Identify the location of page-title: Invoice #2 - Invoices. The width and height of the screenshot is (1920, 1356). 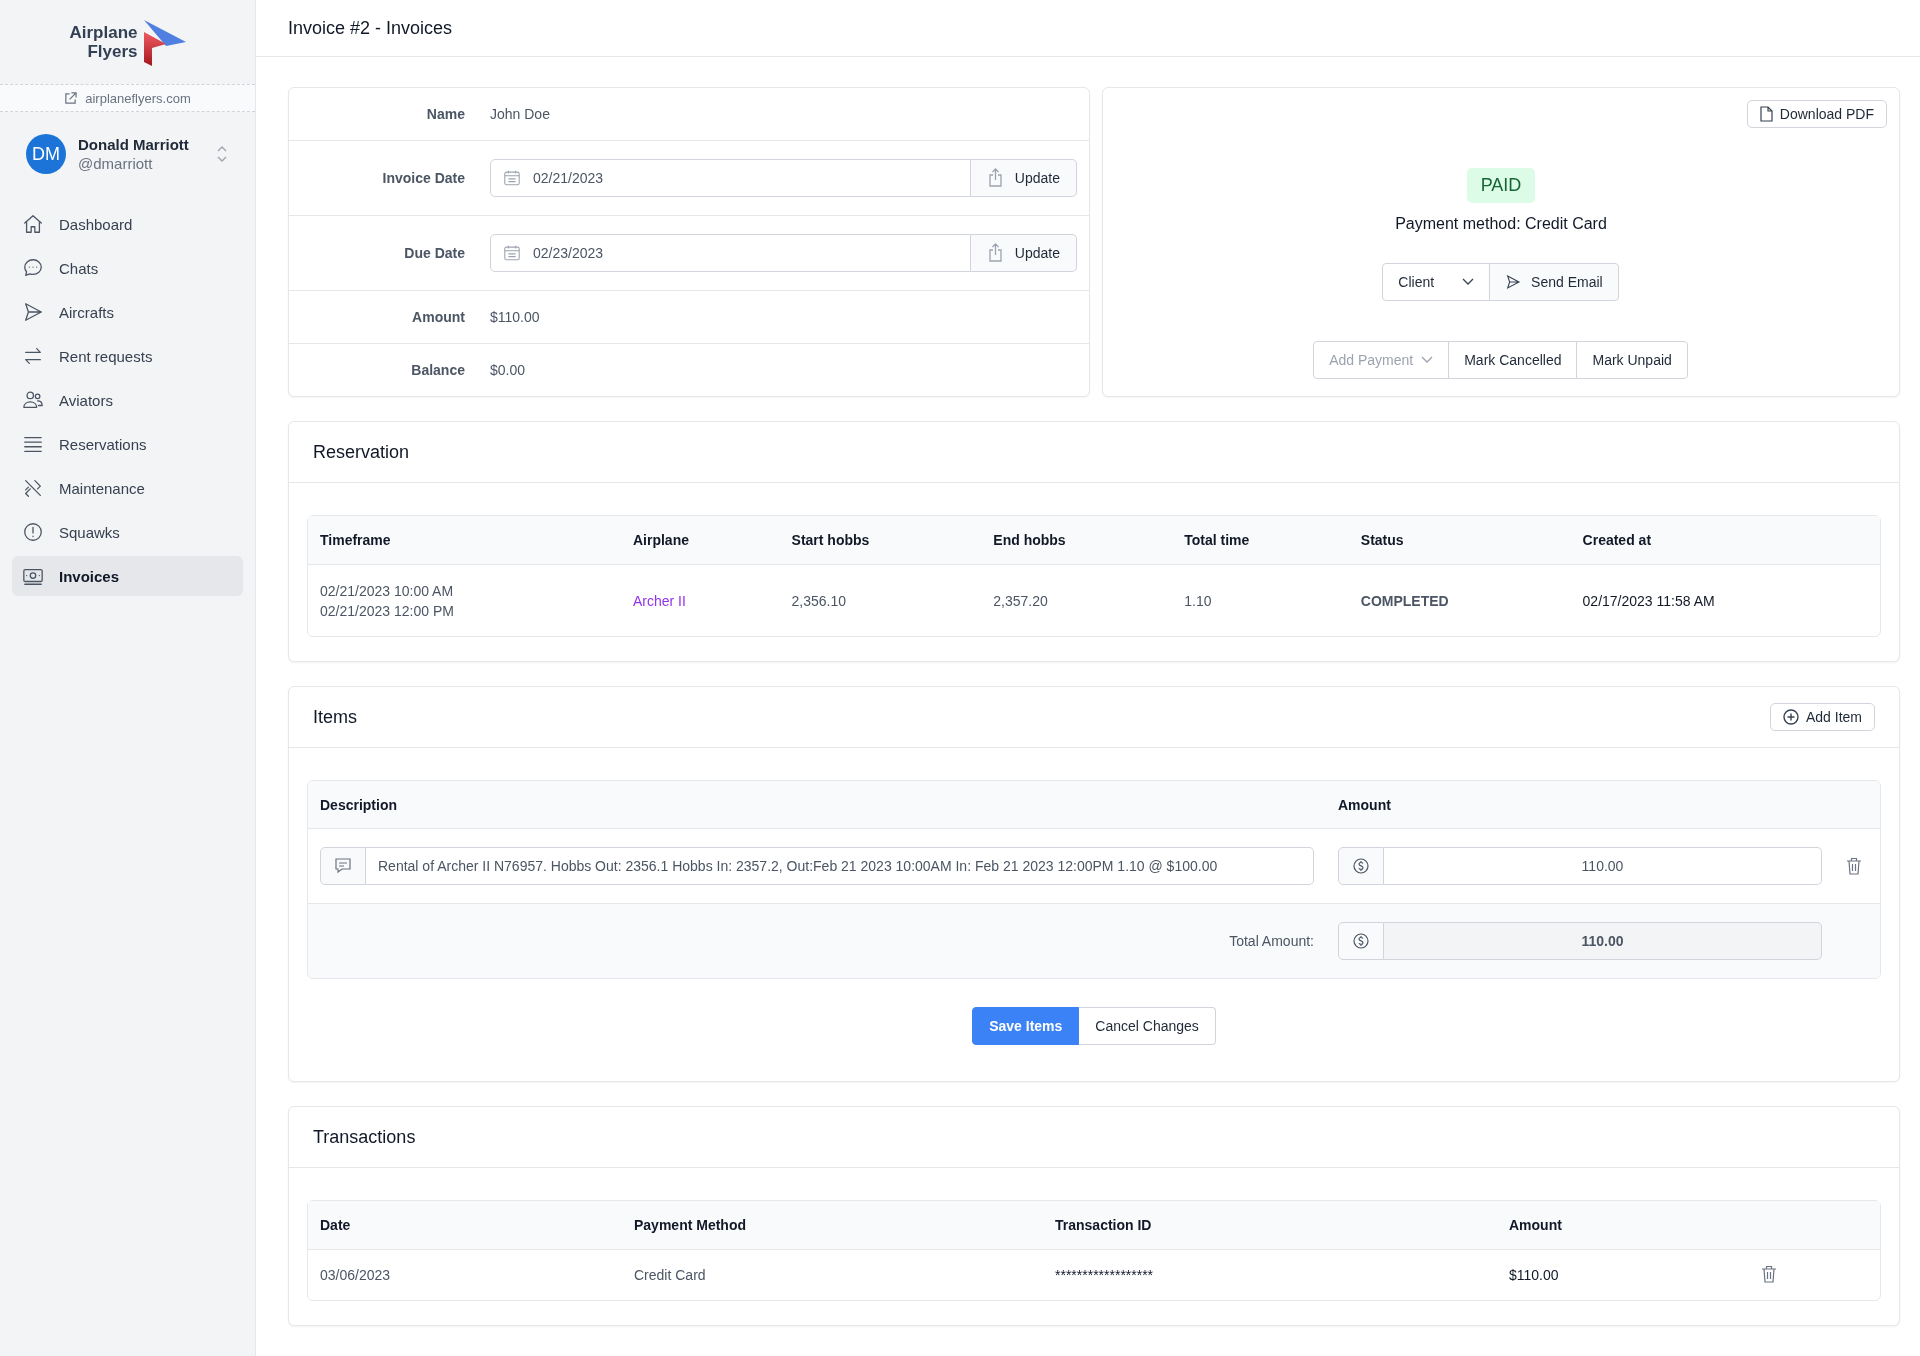
(370, 28).